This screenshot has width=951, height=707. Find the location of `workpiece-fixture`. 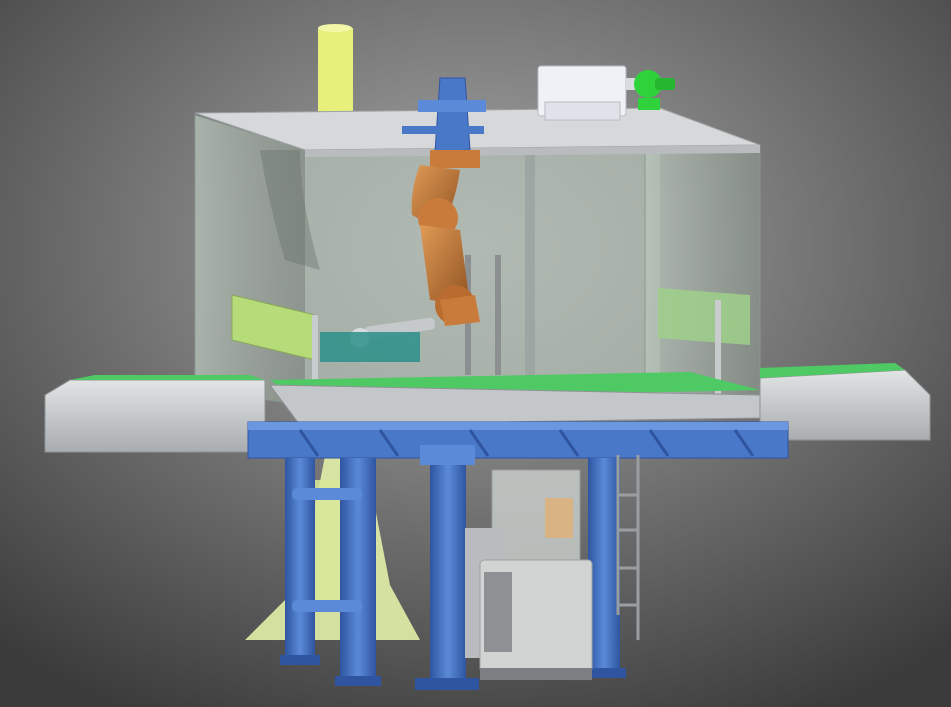

workpiece-fixture is located at coordinates (370, 347).